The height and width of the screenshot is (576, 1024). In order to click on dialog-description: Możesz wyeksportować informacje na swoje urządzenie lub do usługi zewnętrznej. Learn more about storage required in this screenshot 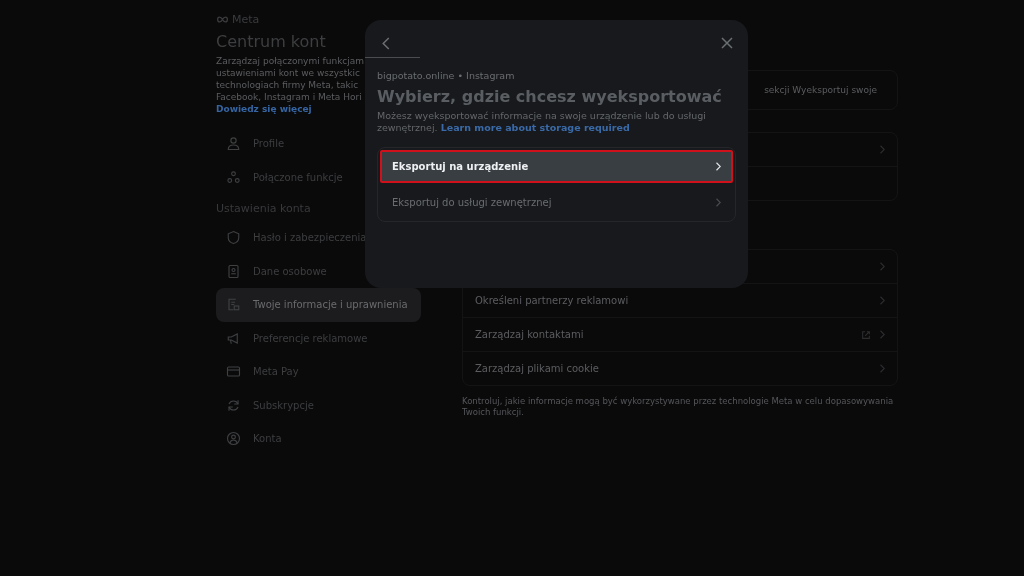, I will do `click(542, 122)`.